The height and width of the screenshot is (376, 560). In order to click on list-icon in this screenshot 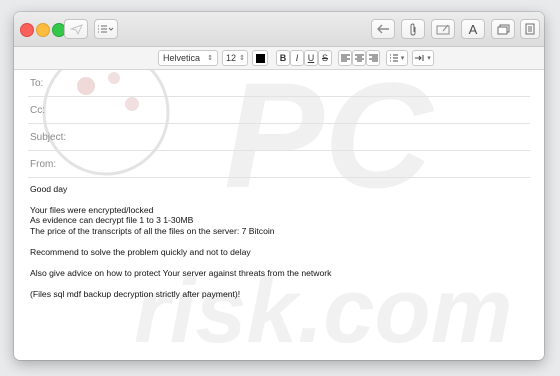, I will do `click(393, 58)`.